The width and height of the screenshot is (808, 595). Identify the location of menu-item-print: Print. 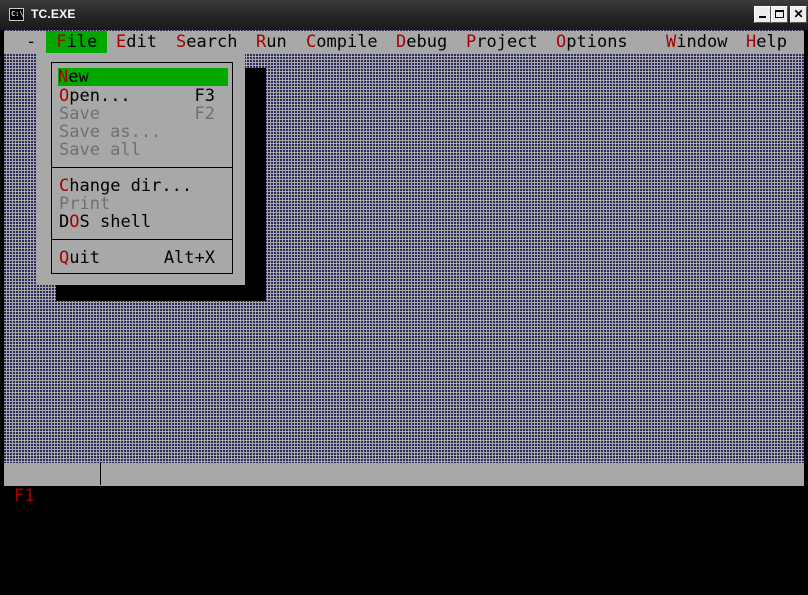
(85, 204).